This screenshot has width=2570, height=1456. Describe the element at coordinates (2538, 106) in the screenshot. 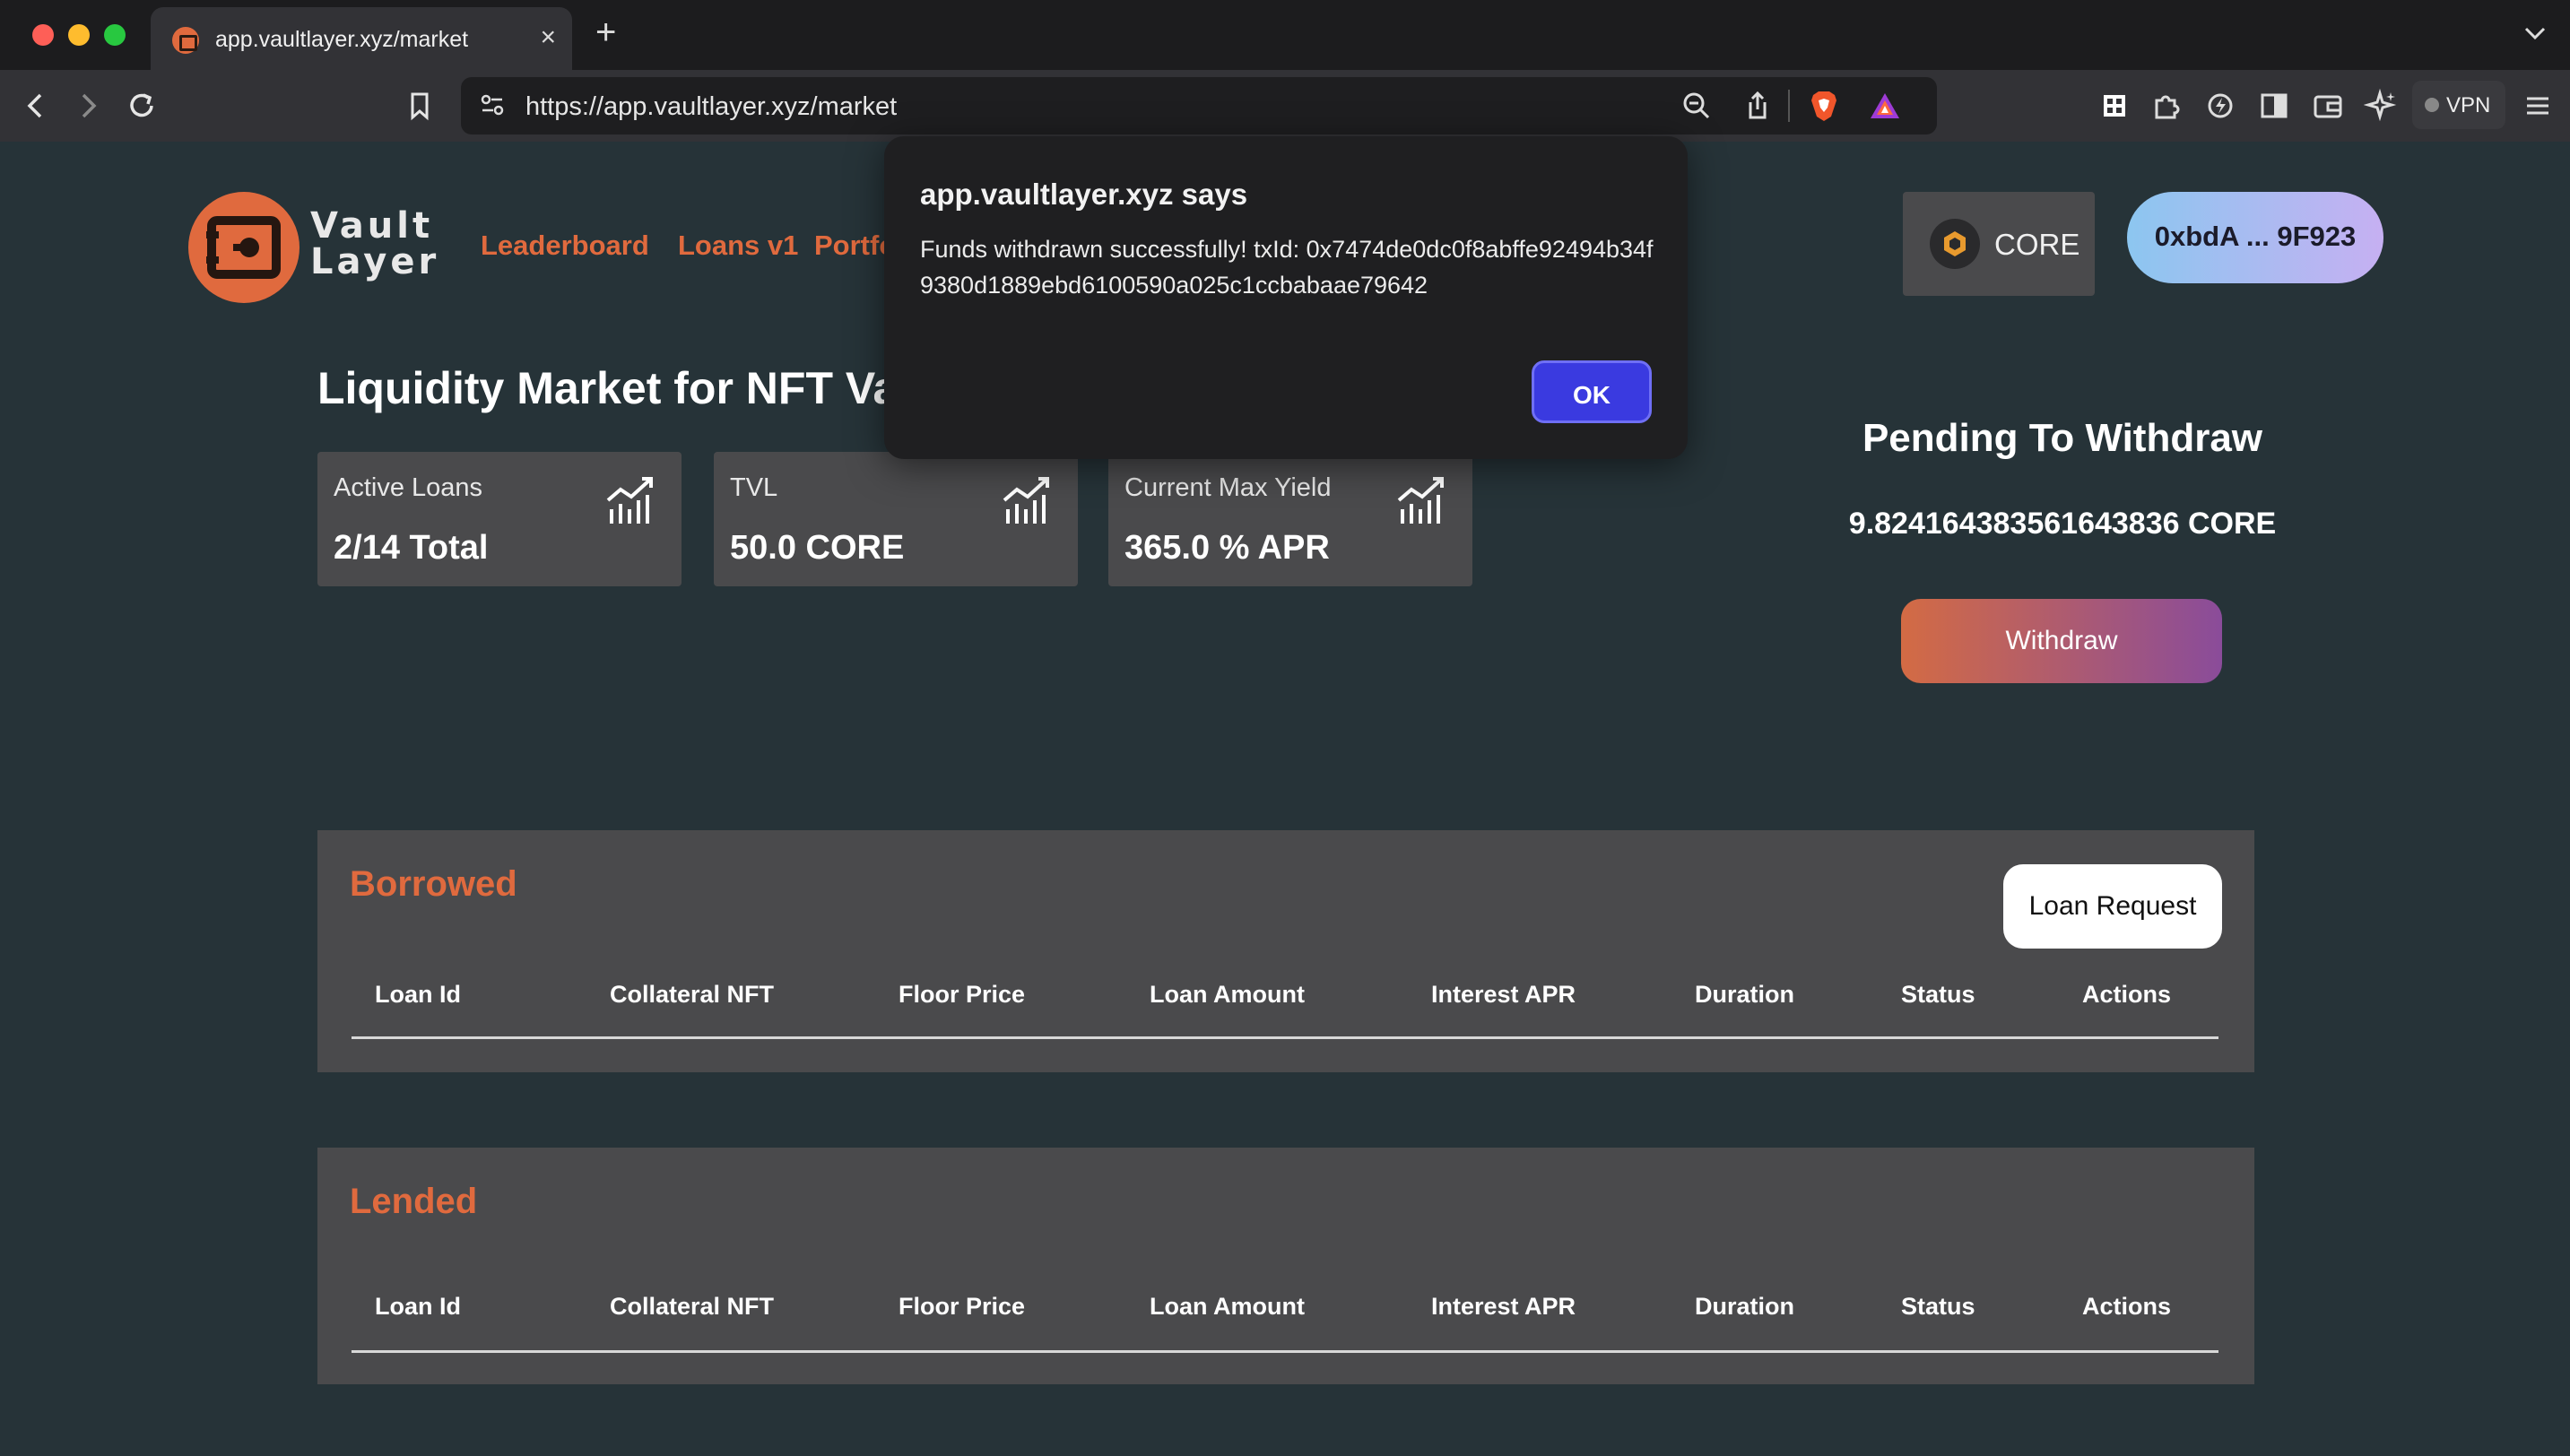

I see `hamburger-menu-icon` at that location.